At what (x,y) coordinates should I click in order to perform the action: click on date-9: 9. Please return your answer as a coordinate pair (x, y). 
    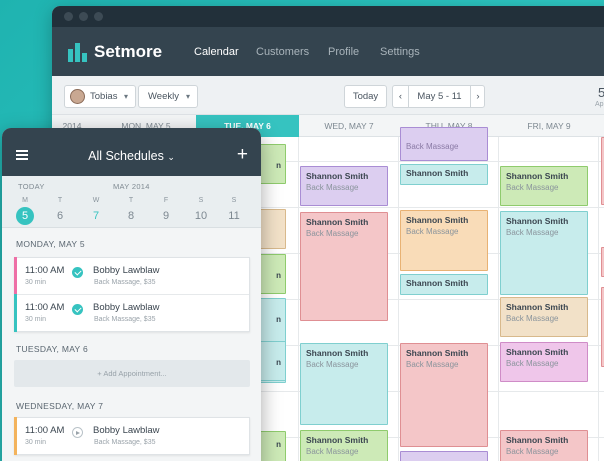
    Looking at the image, I should click on (166, 216).